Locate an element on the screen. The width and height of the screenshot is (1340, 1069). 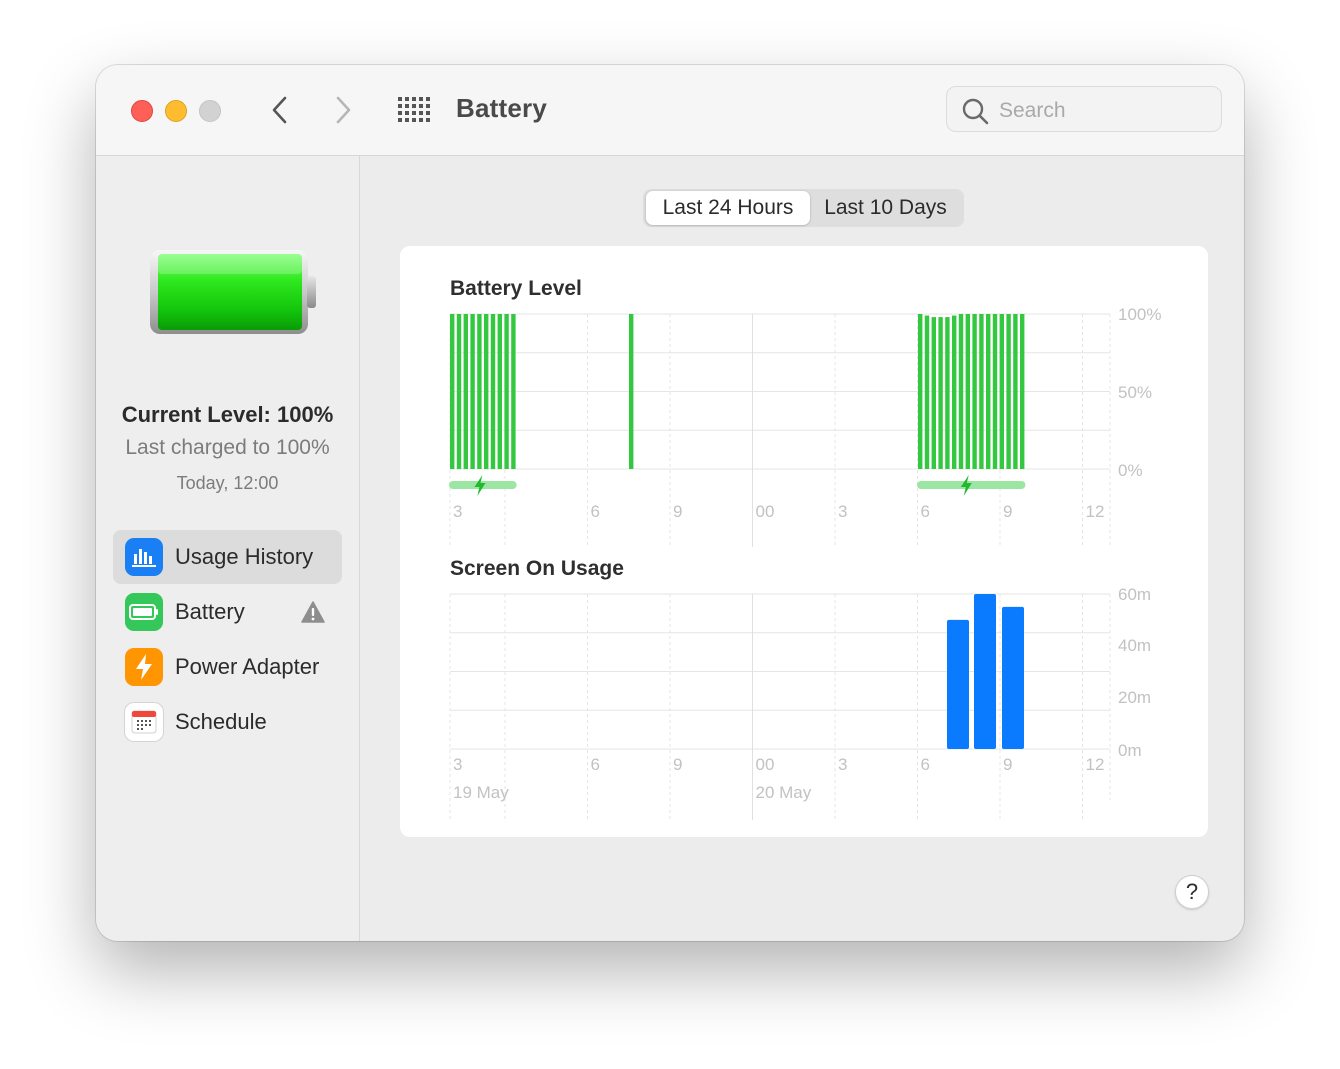
close-button is located at coordinates (142, 111).